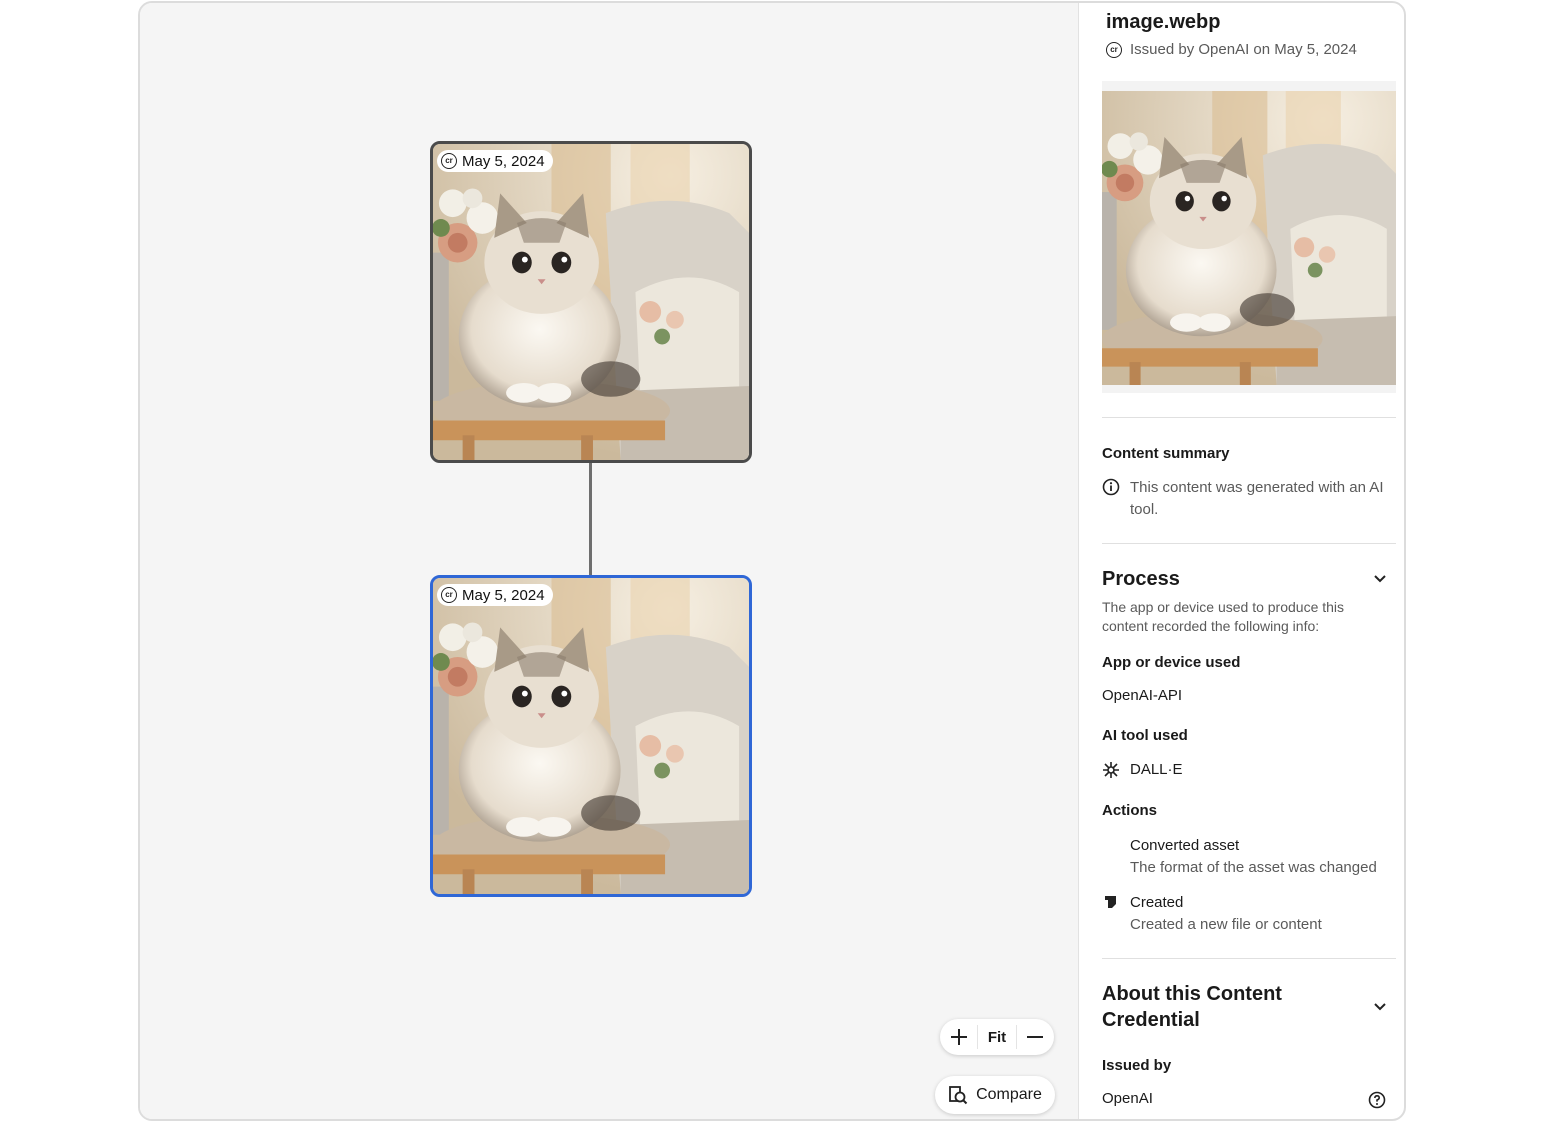  What do you see at coordinates (1127, 1098) in the screenshot?
I see `issued-by-value: OpenAI` at bounding box center [1127, 1098].